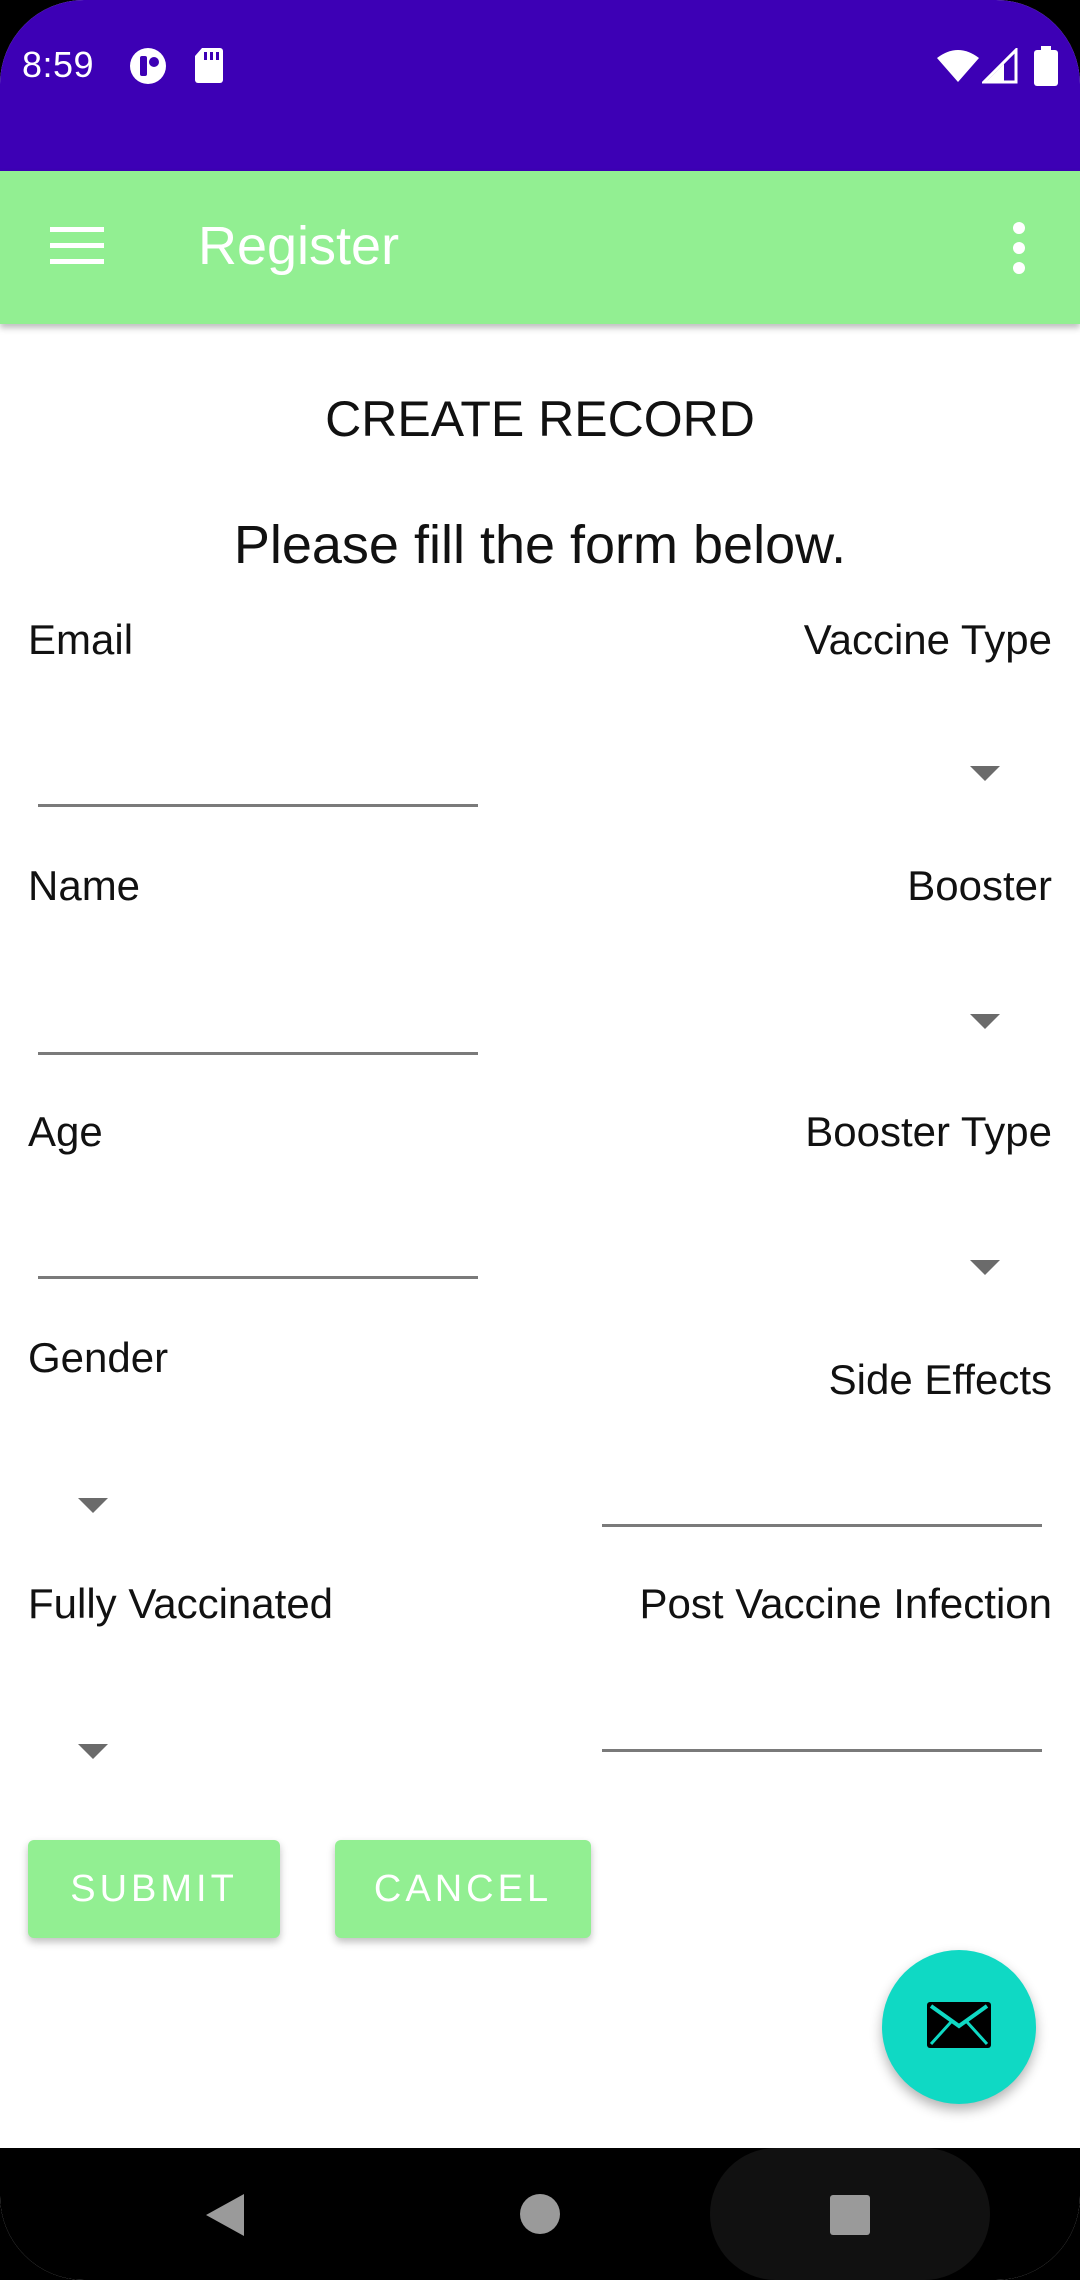 This screenshot has width=1080, height=2280. Describe the element at coordinates (58, 64) in the screenshot. I see `status-time: 8:59` at that location.